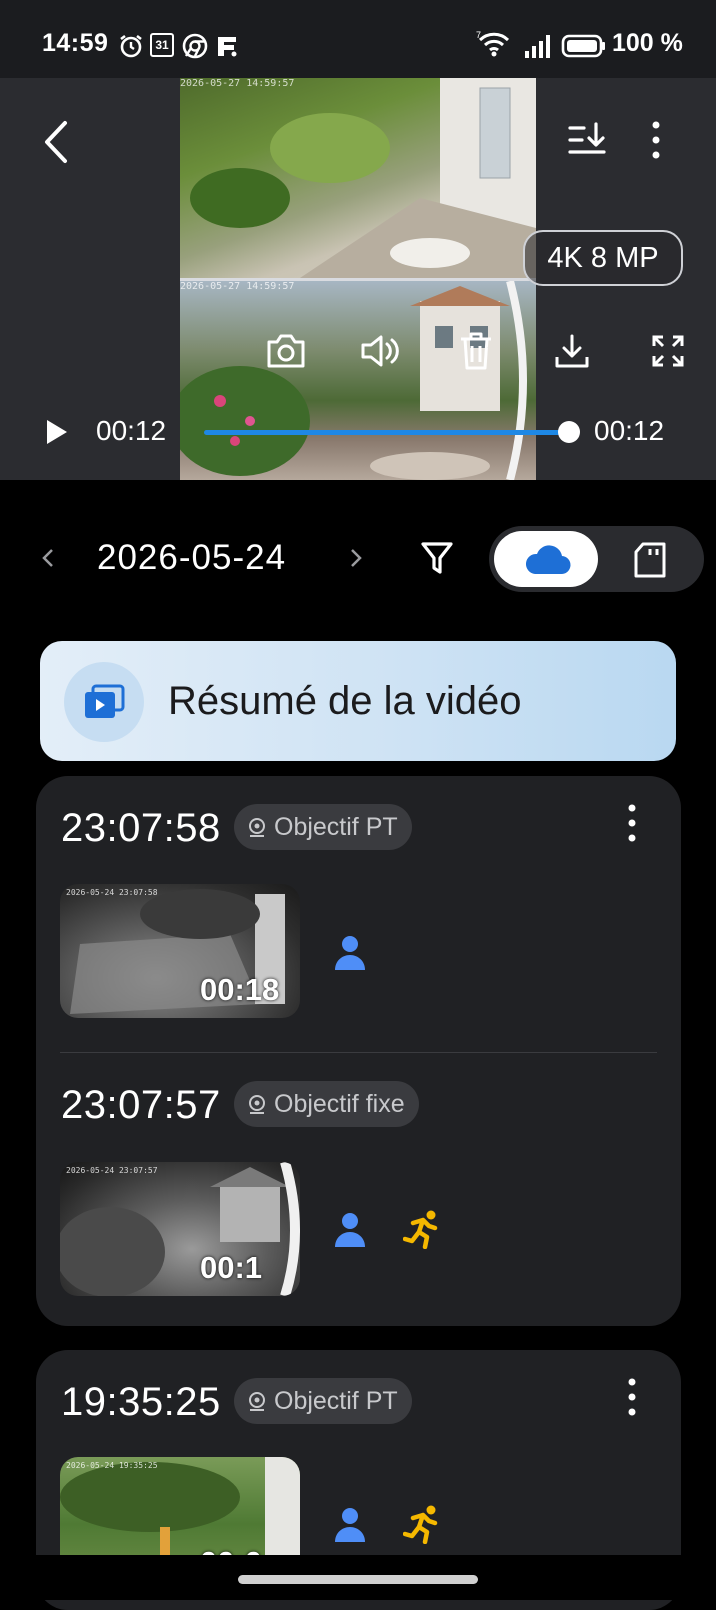 The width and height of the screenshot is (716, 1610). I want to click on camera-feed-top: 2026-05-27 14:59:57, so click(358, 178).